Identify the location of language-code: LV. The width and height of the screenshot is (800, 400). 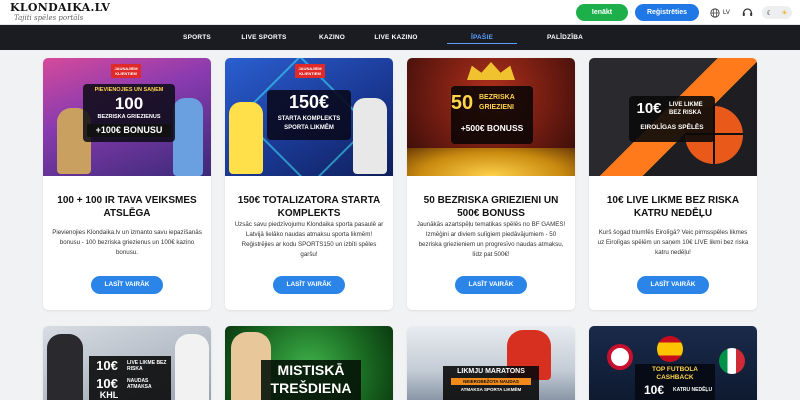
(726, 12).